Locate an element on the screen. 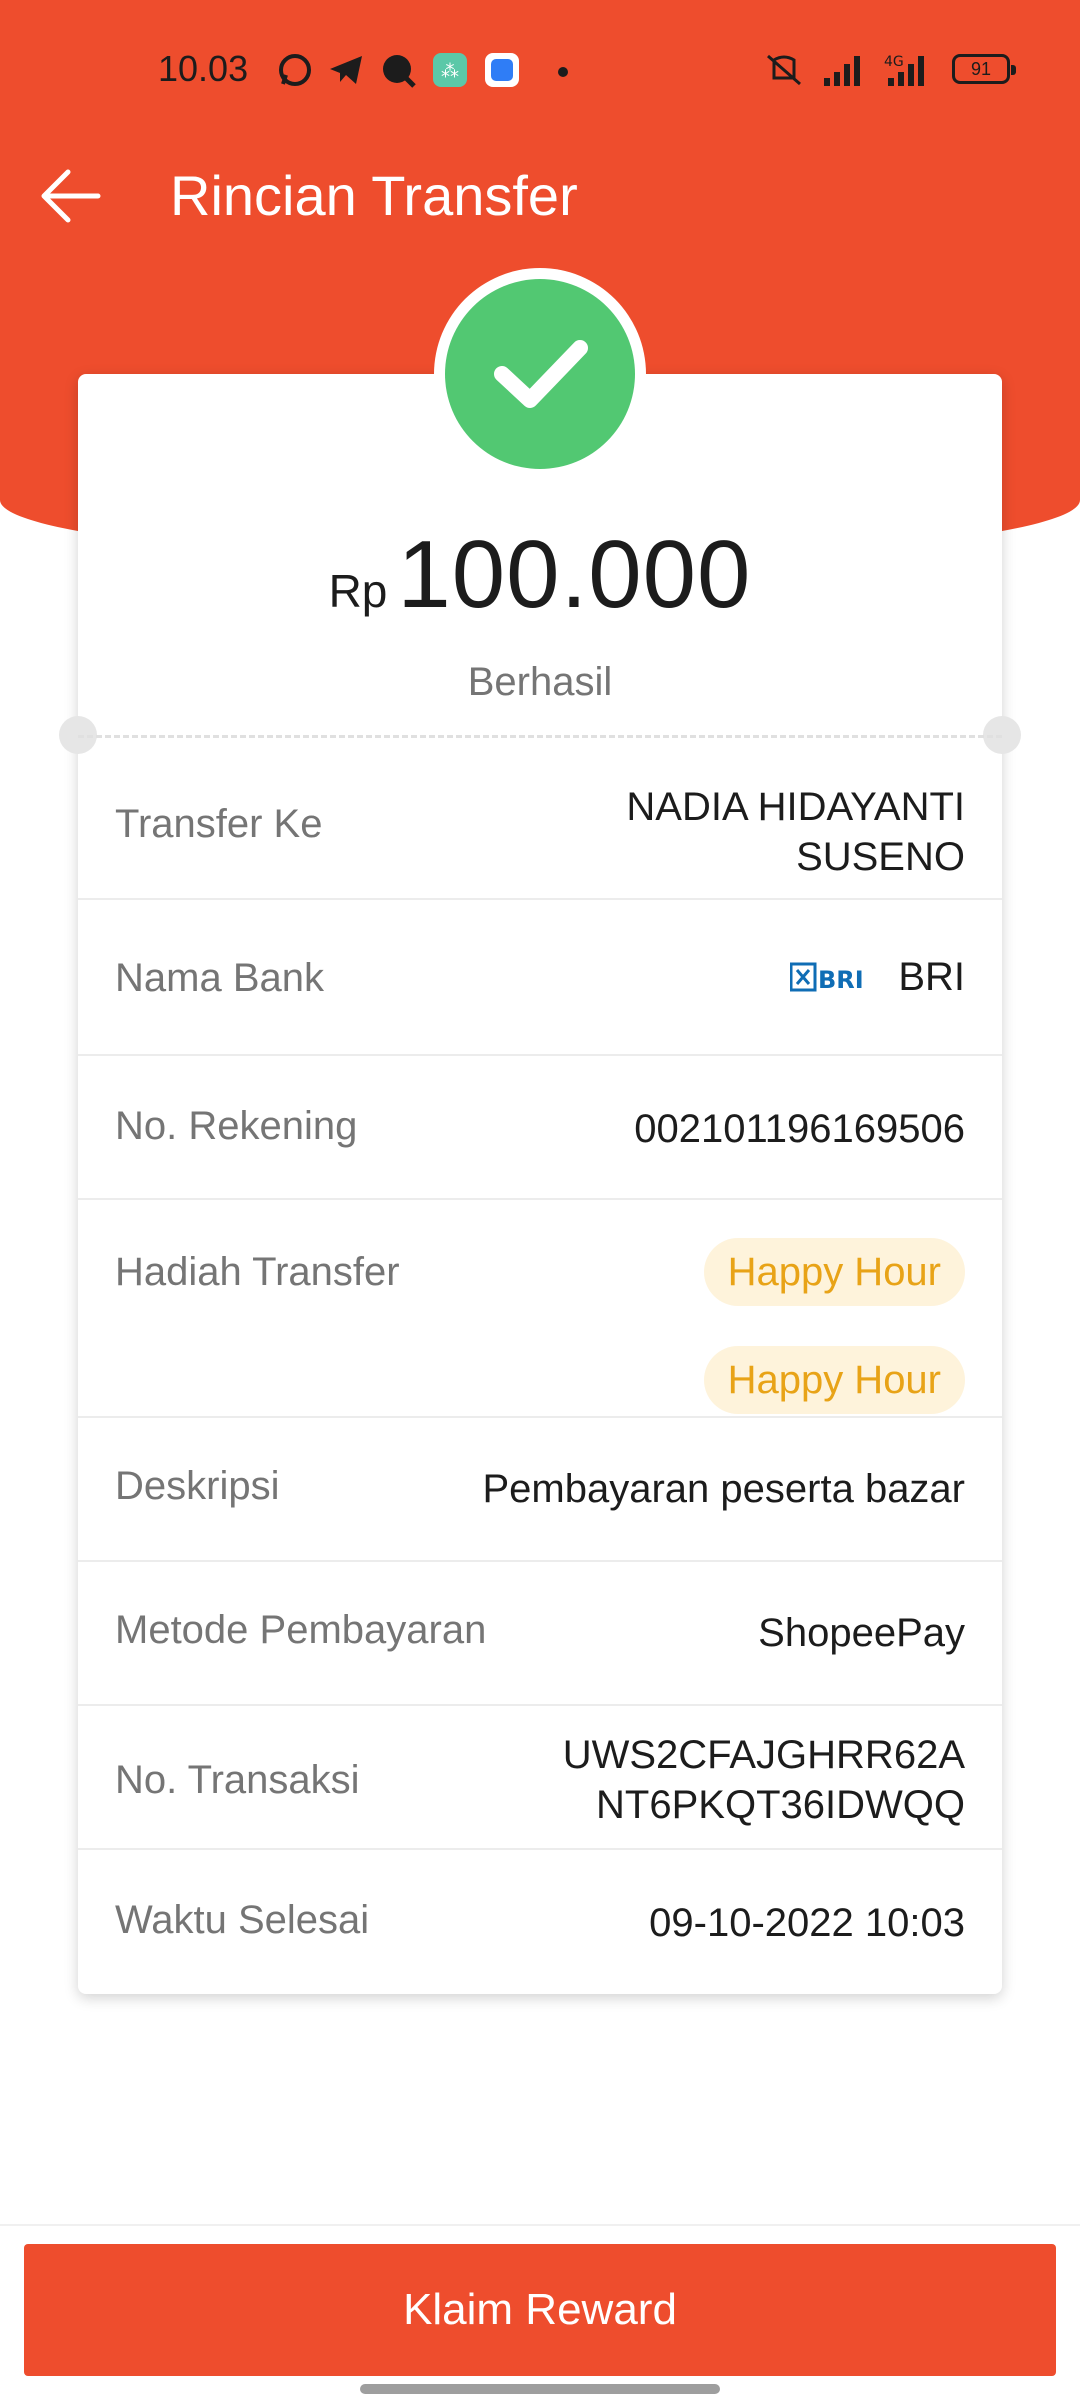 The image size is (1080, 2400). transfer-to-value: NADIA HIDAYANTI SUSENO is located at coordinates (795, 832).